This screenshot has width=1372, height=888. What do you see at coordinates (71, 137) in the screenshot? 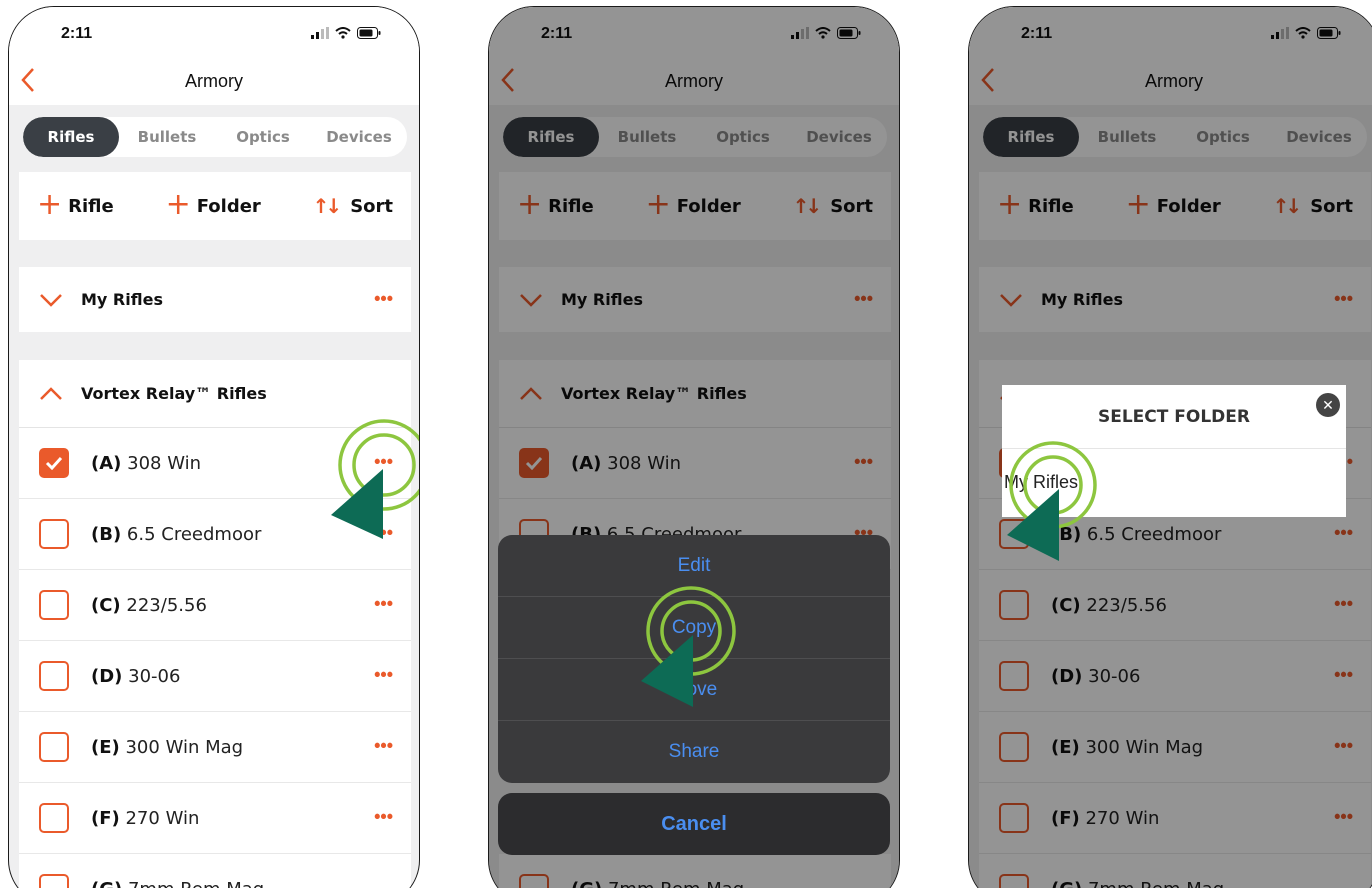
I see `tab-rifles: Rifles` at bounding box center [71, 137].